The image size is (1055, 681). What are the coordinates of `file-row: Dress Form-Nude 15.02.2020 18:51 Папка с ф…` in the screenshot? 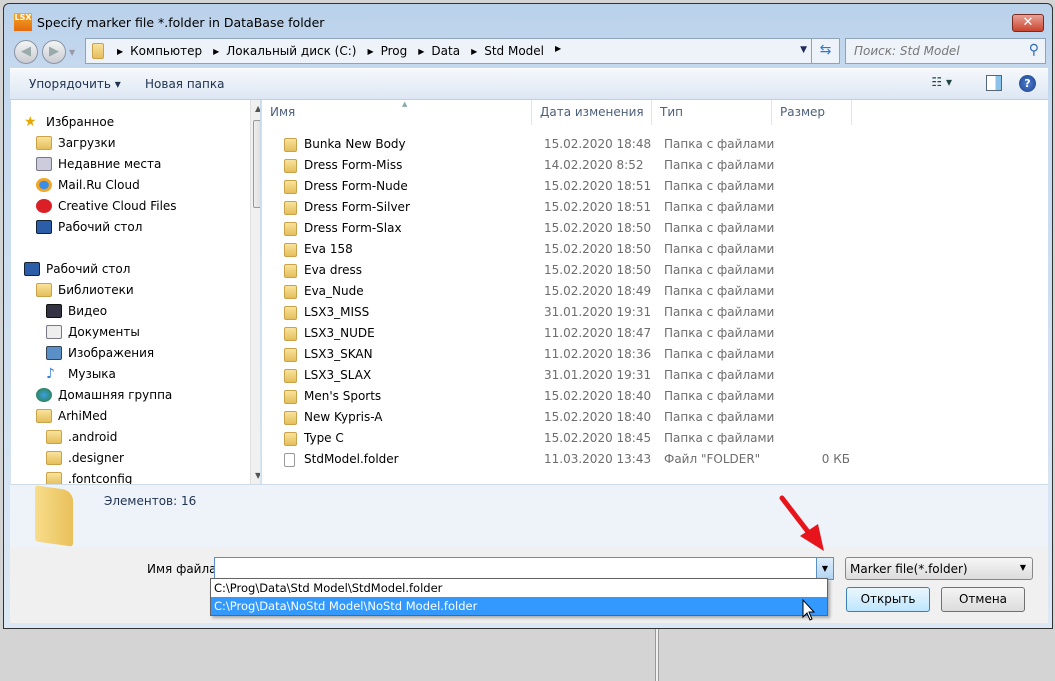 It's located at (562, 186).